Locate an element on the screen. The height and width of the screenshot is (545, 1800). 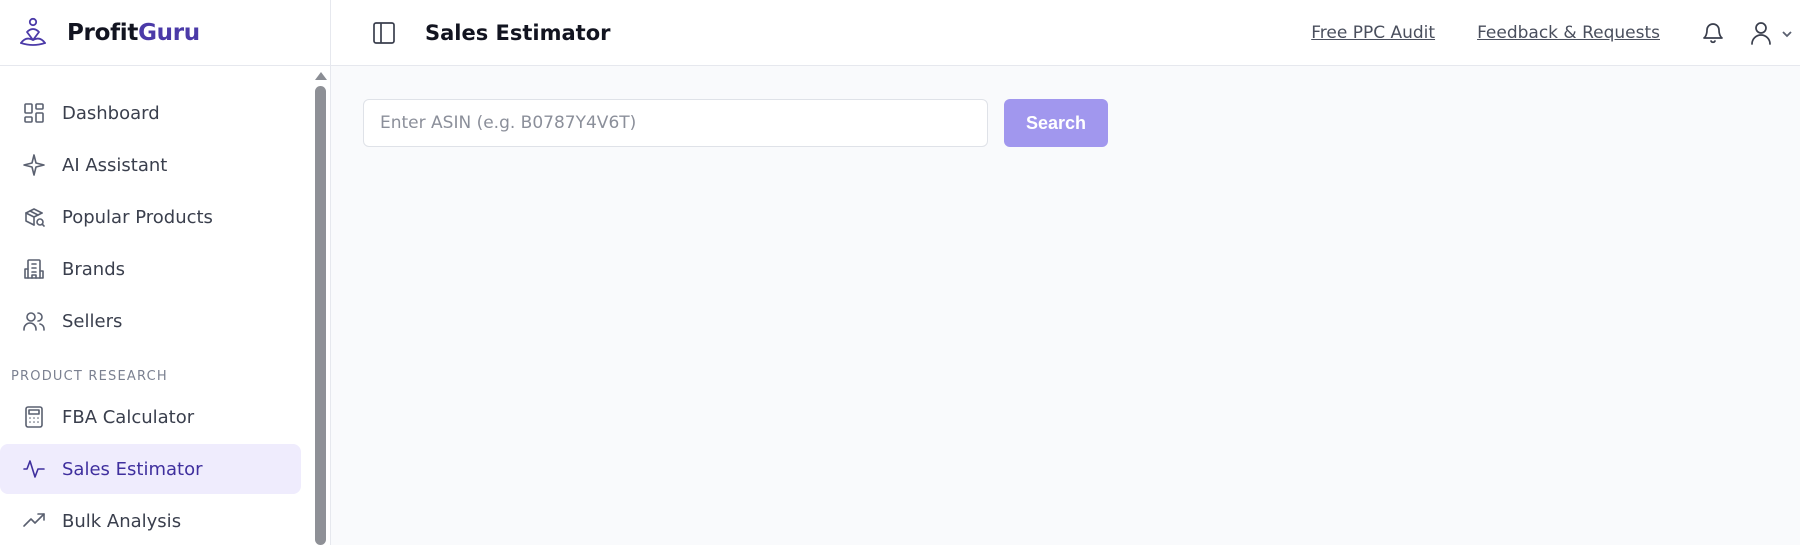
sidebar-item-fba-calculator: FBA Calculator is located at coordinates (150, 417).